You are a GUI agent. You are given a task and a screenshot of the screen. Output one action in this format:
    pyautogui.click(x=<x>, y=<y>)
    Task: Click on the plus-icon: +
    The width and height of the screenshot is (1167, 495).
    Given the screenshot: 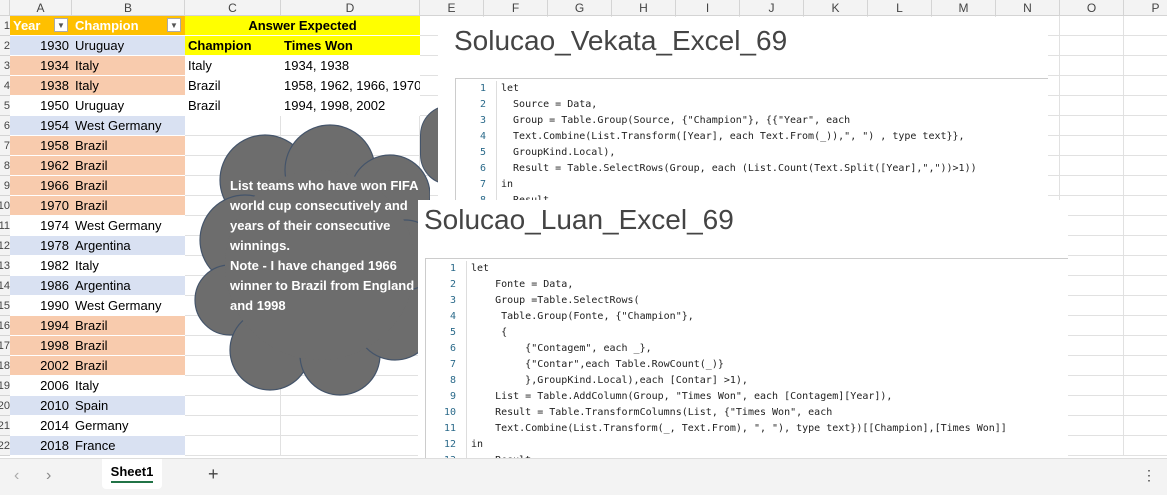 What is the action you would take?
    pyautogui.click(x=213, y=474)
    